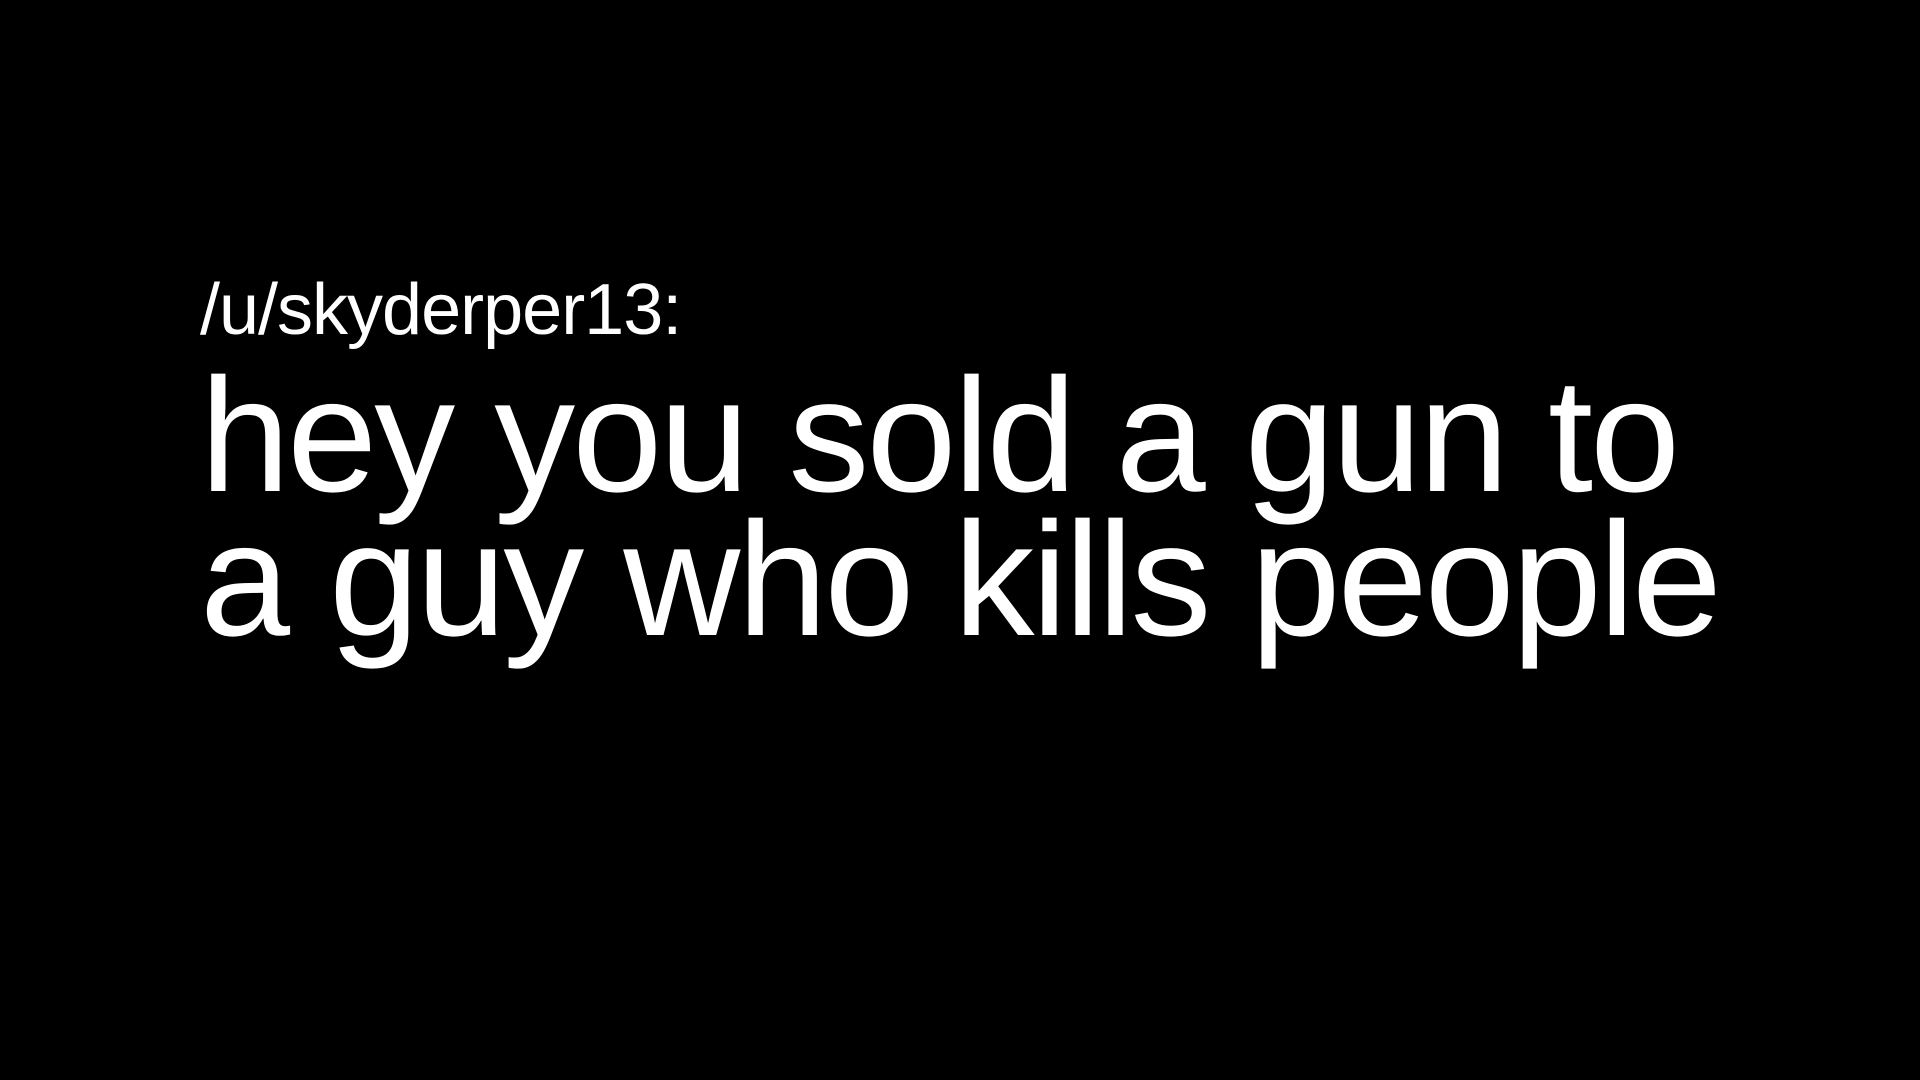 The image size is (1920, 1080). I want to click on quote-line-2: a guy who kills people, so click(961, 579).